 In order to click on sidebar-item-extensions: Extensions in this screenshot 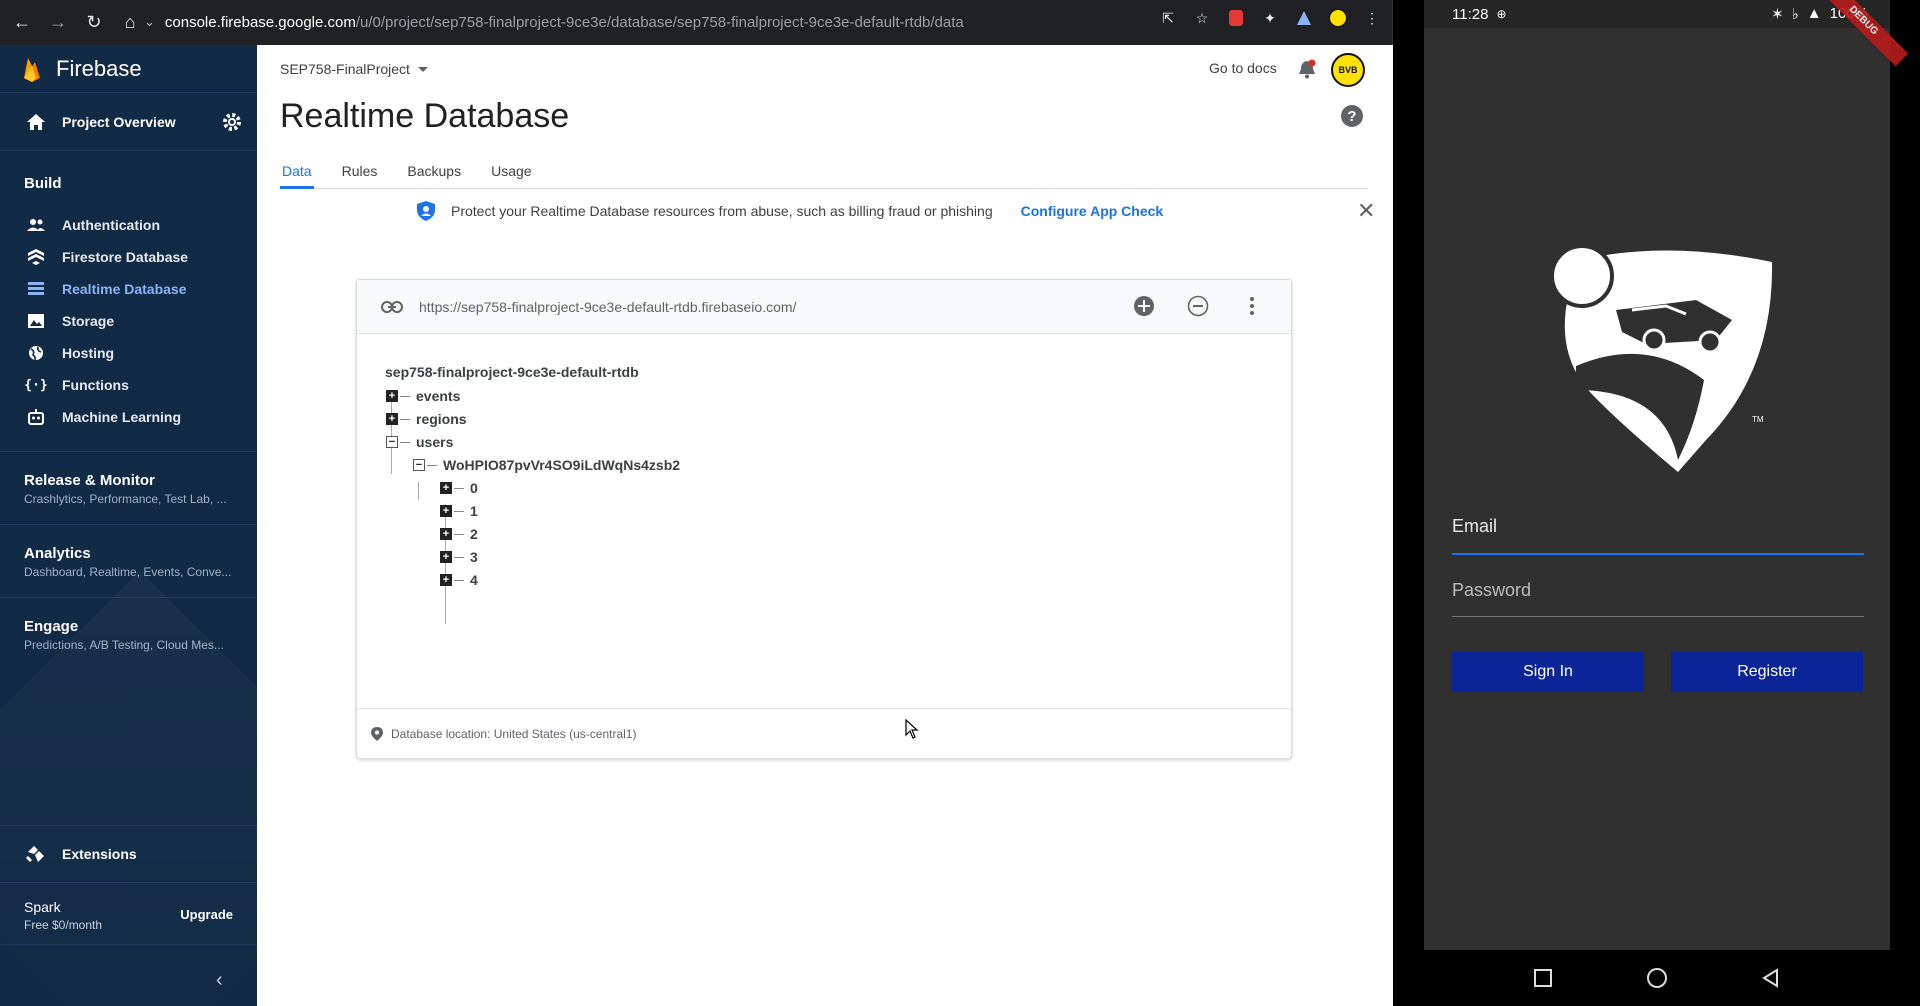, I will do `click(128, 854)`.